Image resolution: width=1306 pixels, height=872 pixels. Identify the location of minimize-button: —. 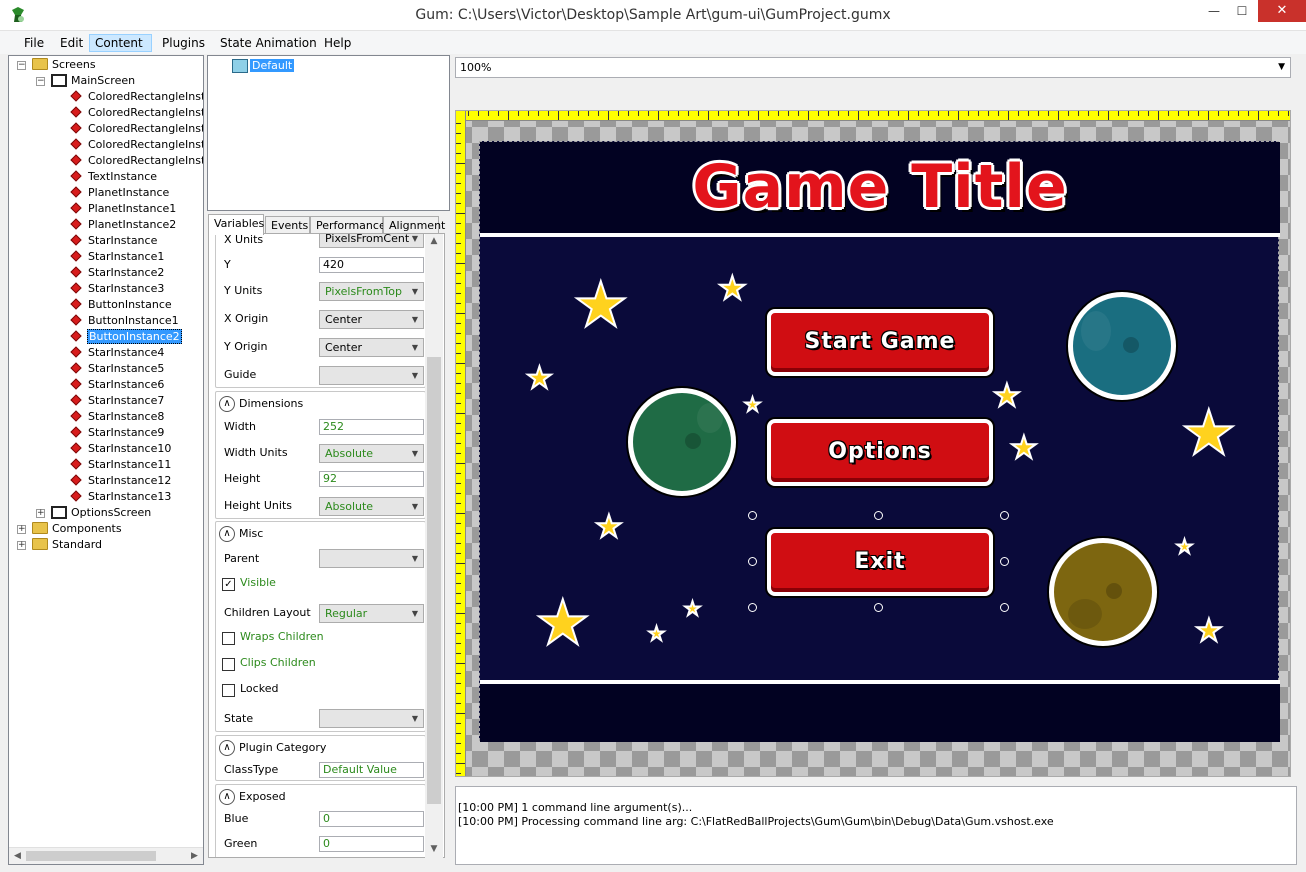
(1214, 11).